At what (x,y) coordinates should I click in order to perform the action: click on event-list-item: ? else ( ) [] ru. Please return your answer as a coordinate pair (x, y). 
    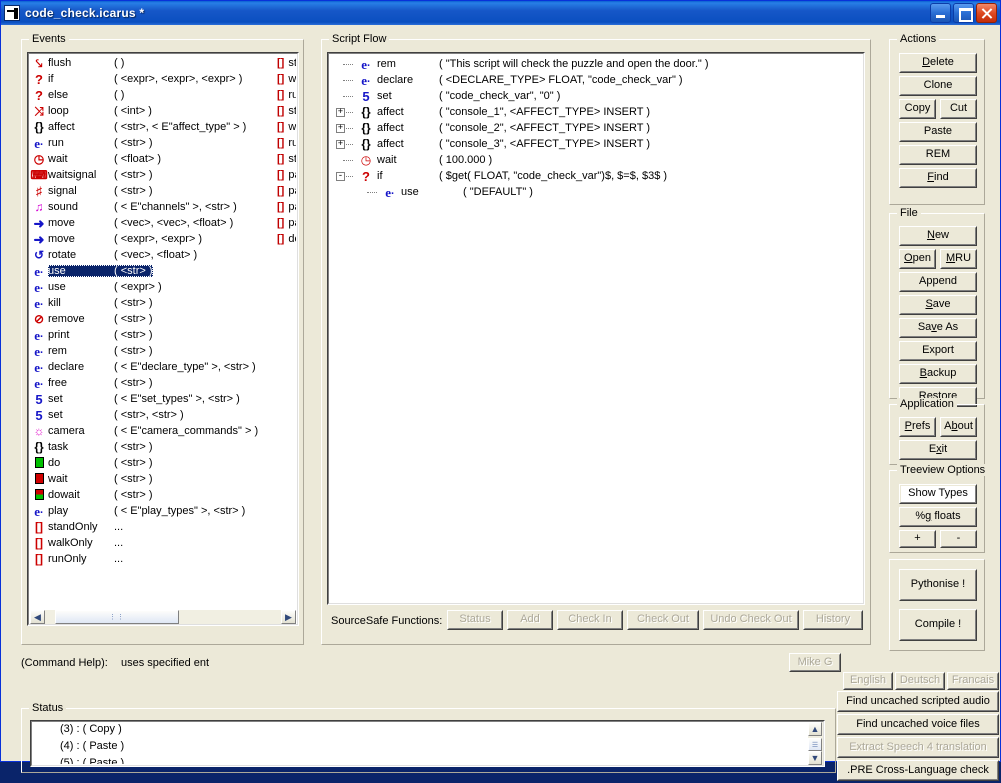
    Looking at the image, I should click on (163, 95).